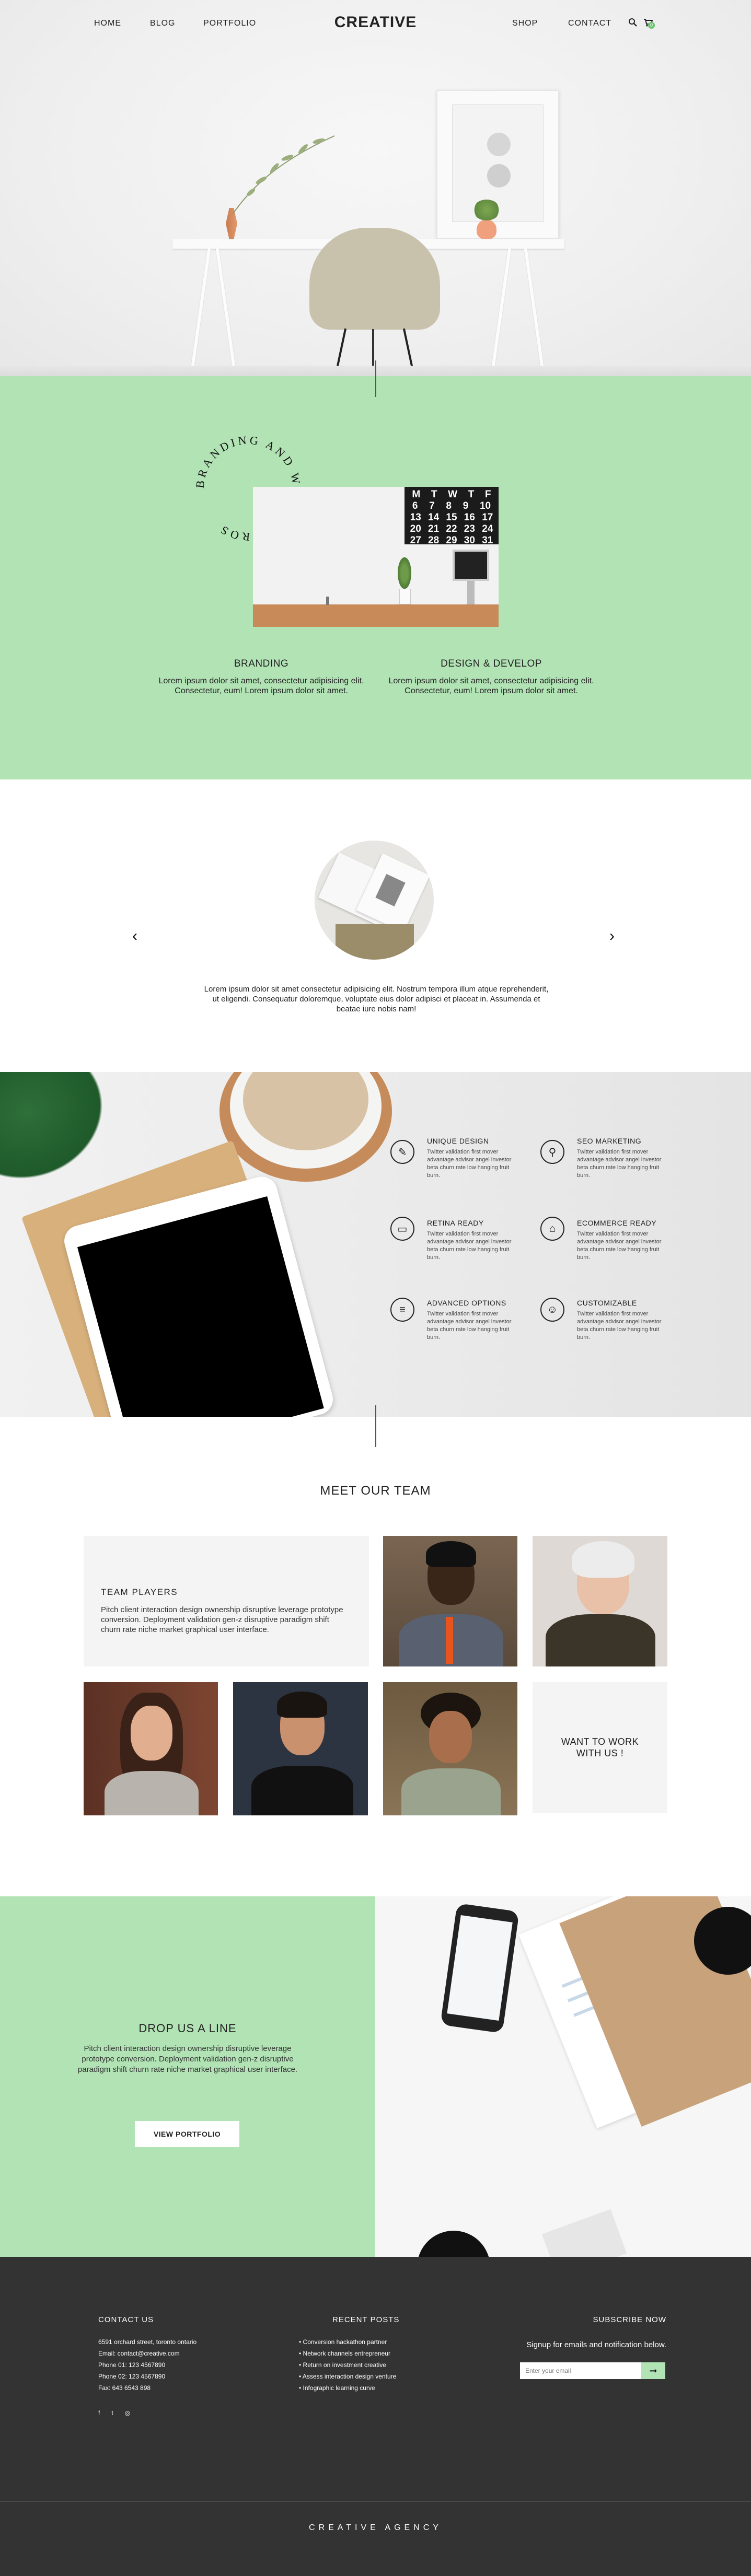 The width and height of the screenshot is (751, 2576). What do you see at coordinates (609, 1141) in the screenshot?
I see `feature-title: SEO MARKETING` at bounding box center [609, 1141].